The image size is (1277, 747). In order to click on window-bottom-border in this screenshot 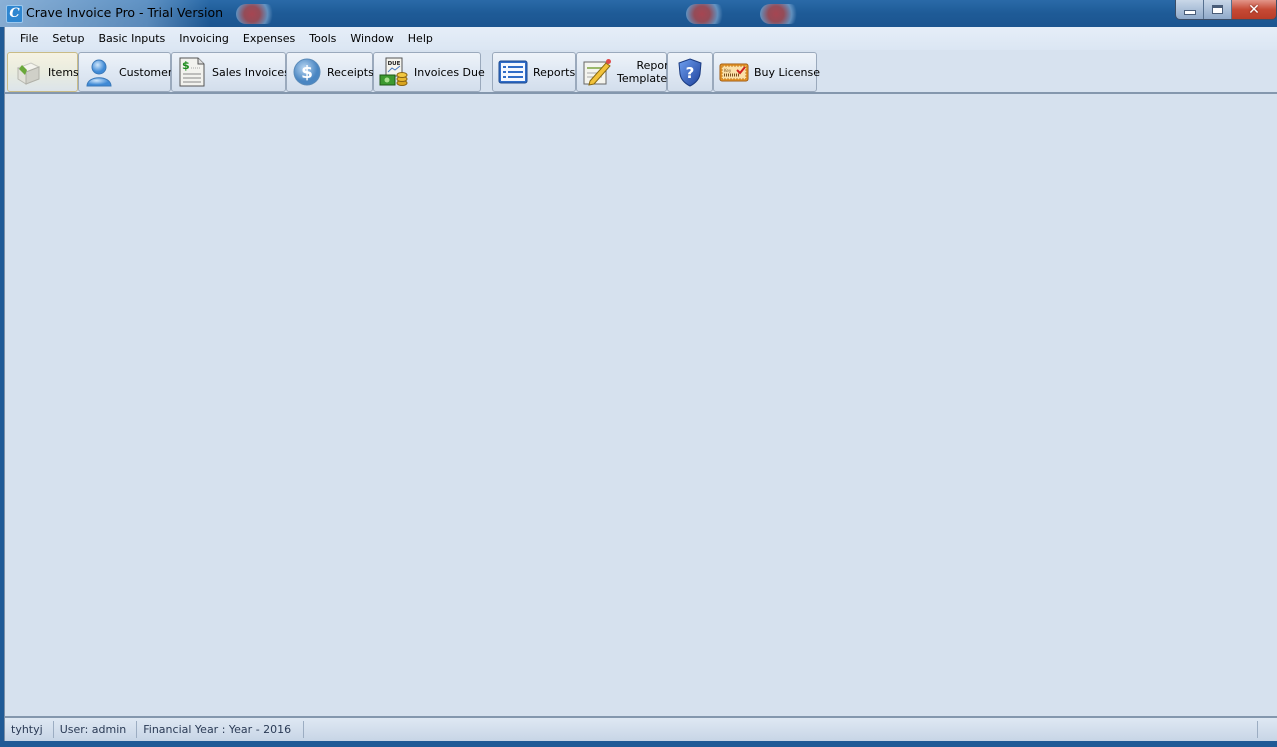, I will do `click(638, 744)`.